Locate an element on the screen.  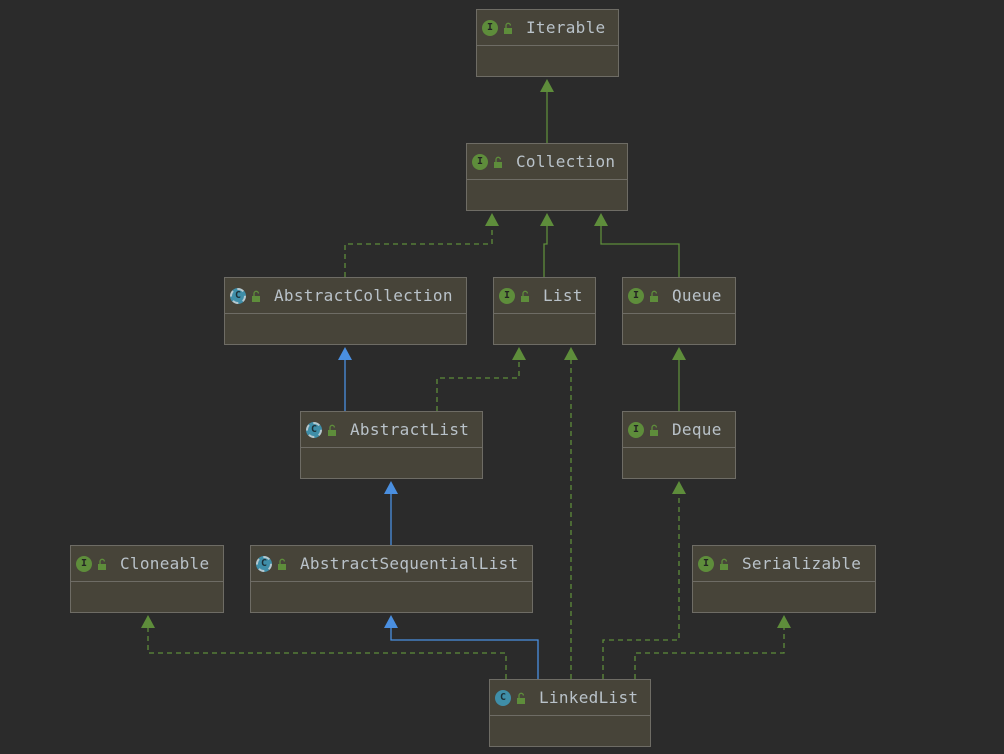
node-linked-list: C LinkedList is located at coordinates (570, 713).